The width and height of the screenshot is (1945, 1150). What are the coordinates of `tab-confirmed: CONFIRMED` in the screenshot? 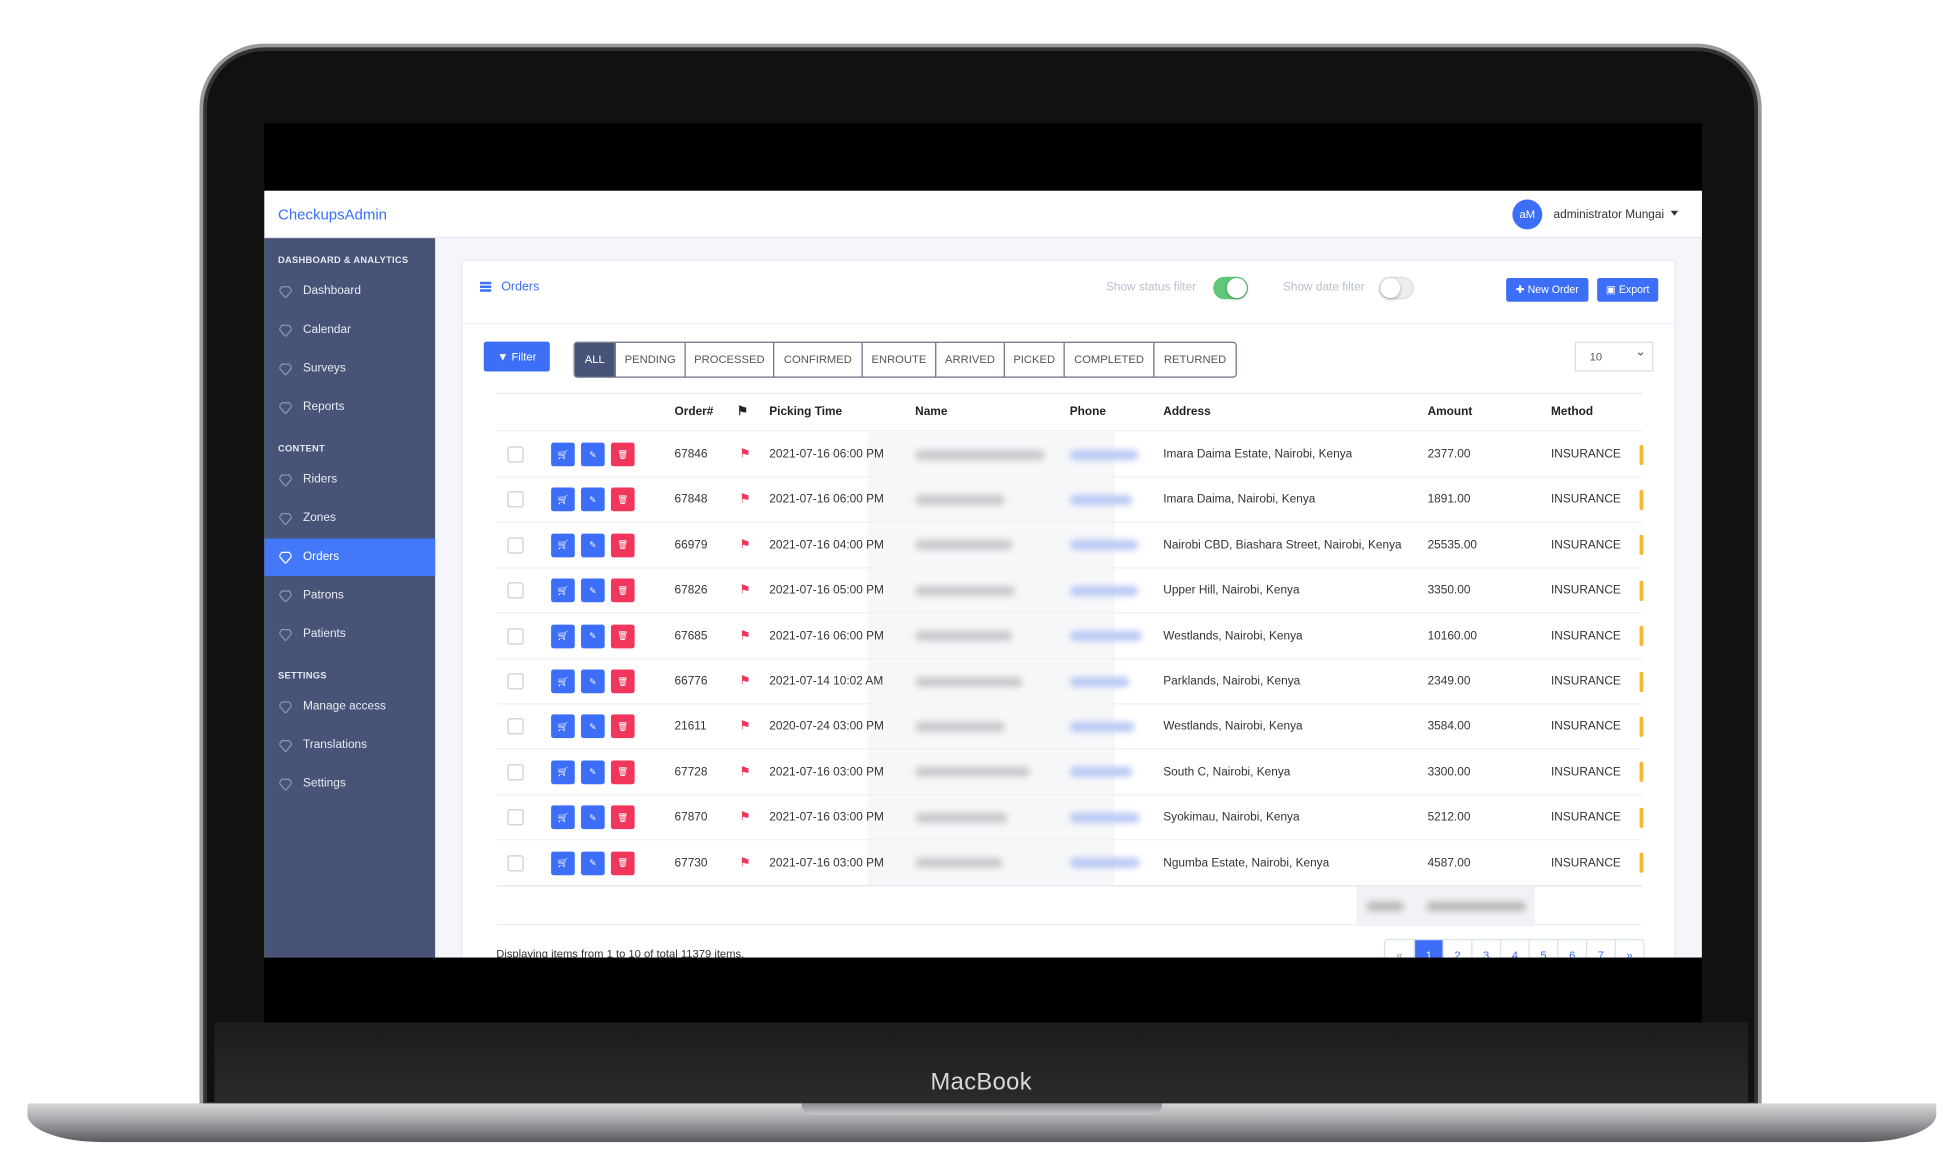 It's located at (817, 359).